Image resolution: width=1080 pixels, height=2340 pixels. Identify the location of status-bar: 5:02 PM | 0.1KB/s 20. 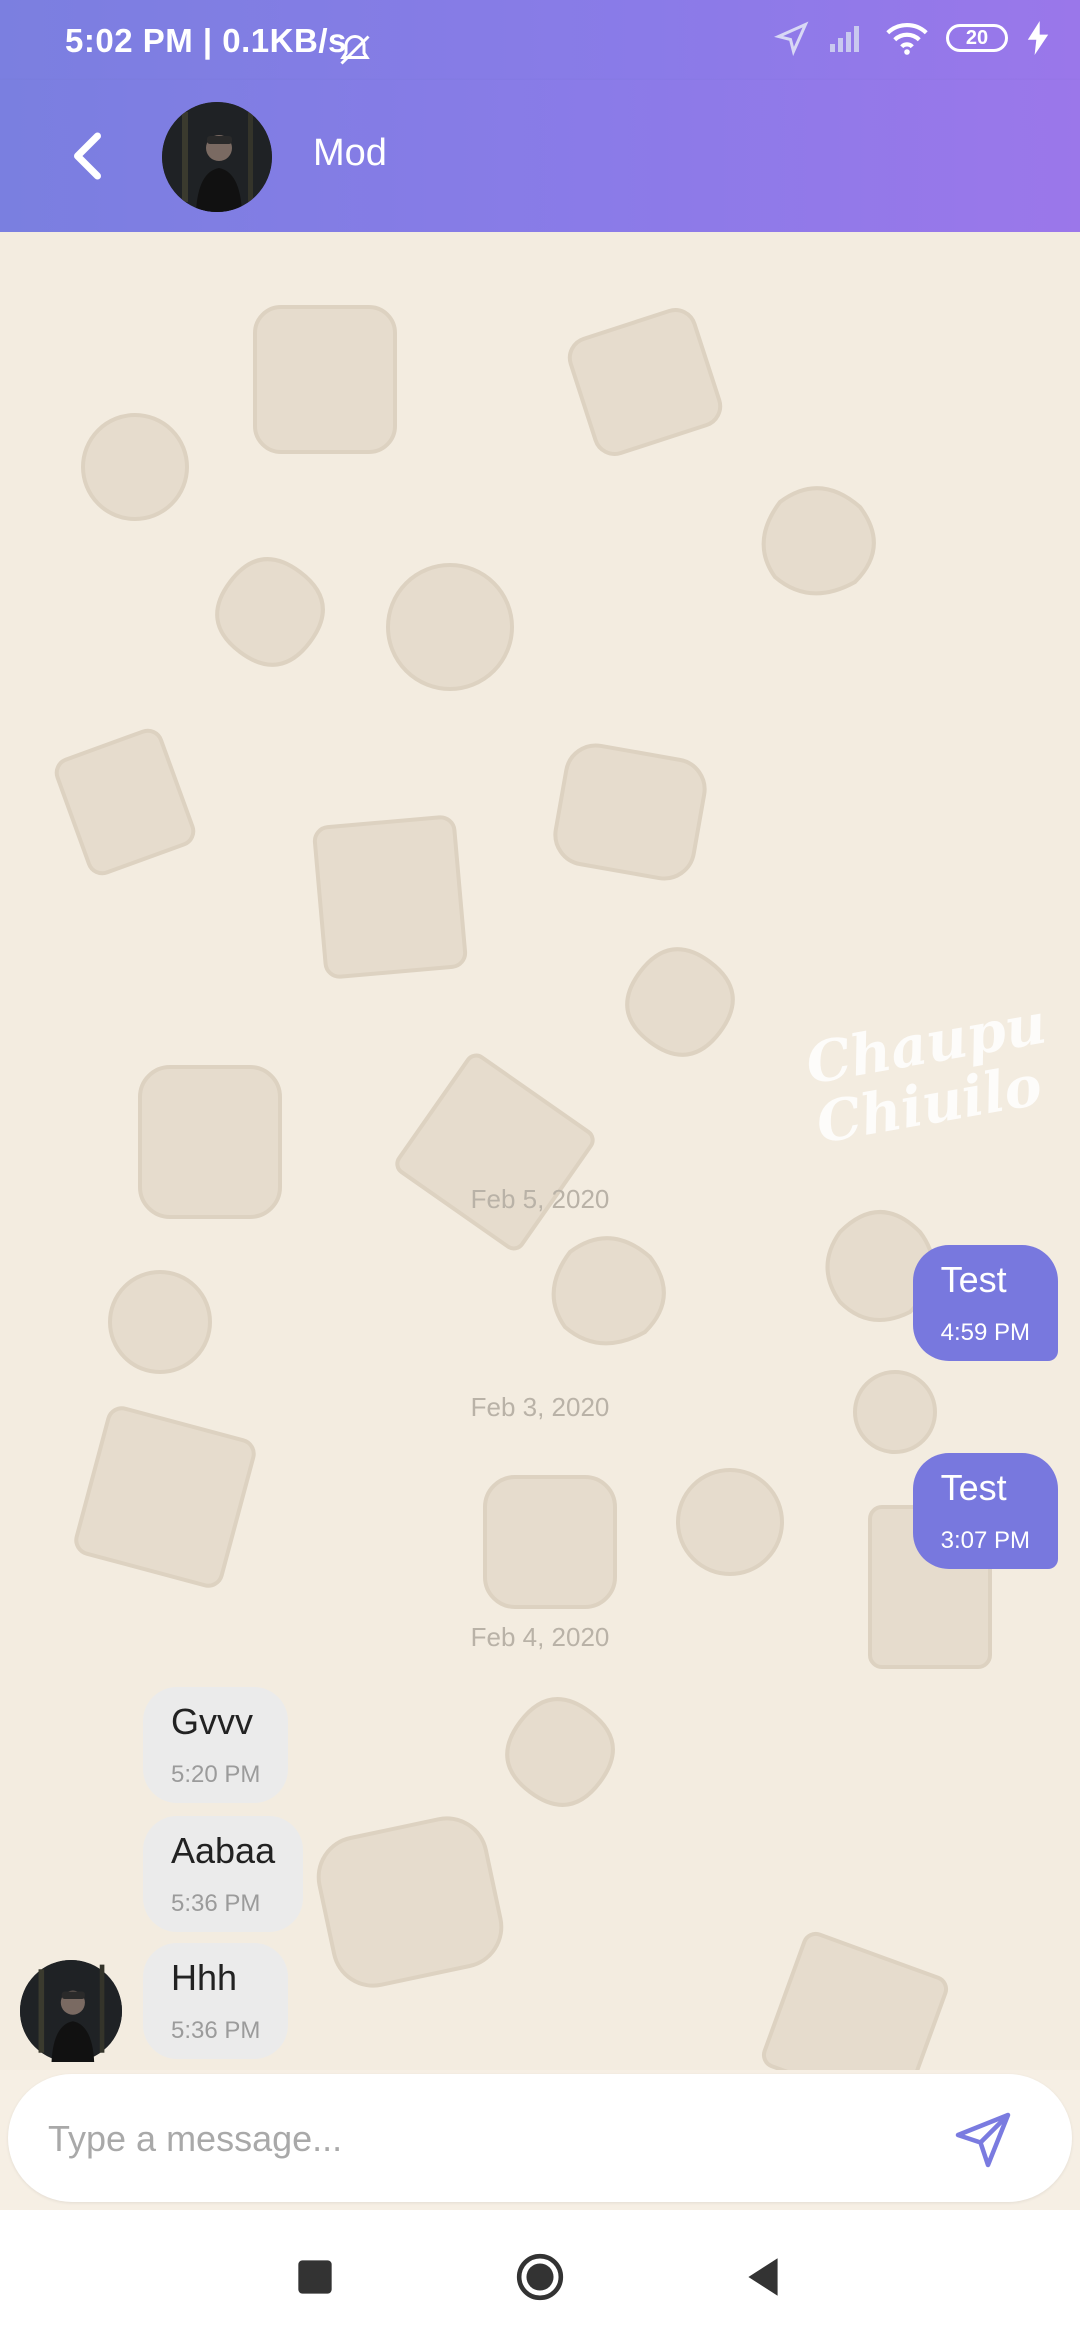
(540, 40).